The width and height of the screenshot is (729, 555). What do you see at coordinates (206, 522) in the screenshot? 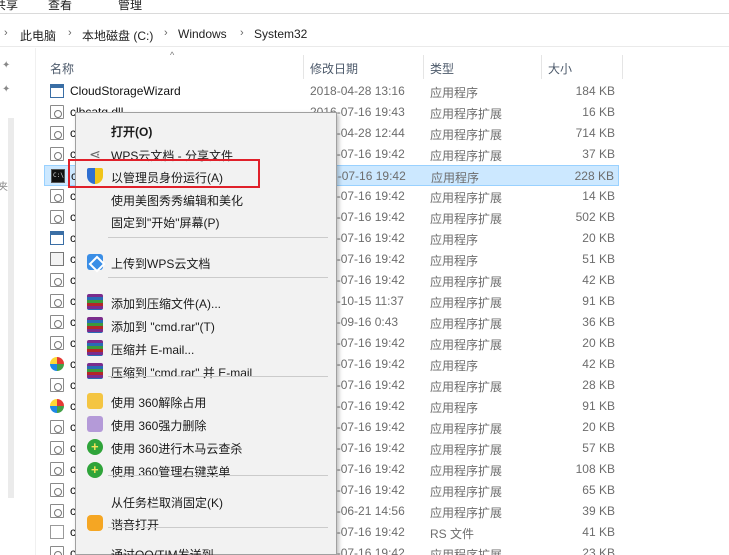
I see `menu-item: 谐音打开` at bounding box center [206, 522].